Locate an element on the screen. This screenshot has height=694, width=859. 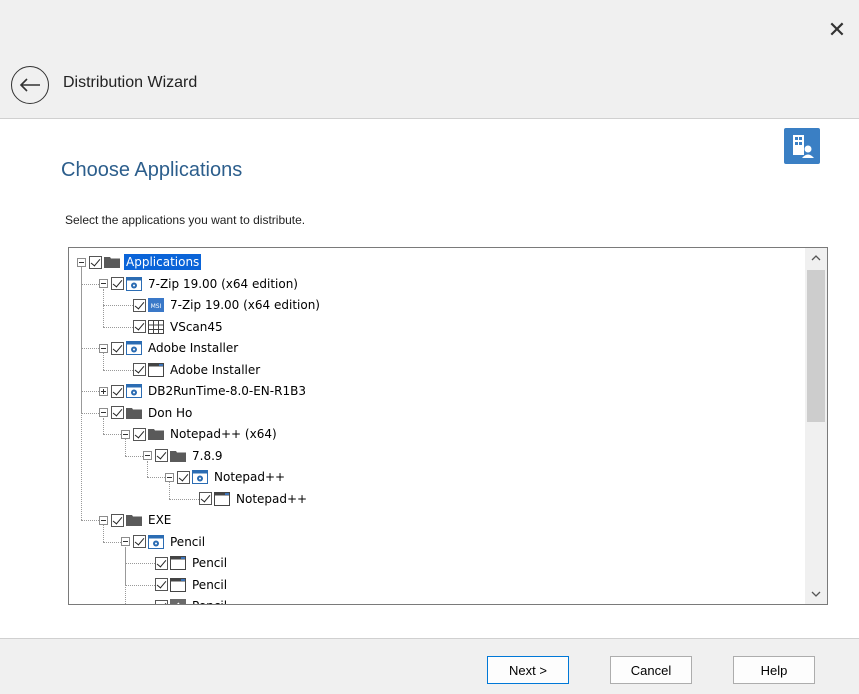
tree-node-label: DB2RunTime-8.0-EN-R1B3 is located at coordinates (227, 391).